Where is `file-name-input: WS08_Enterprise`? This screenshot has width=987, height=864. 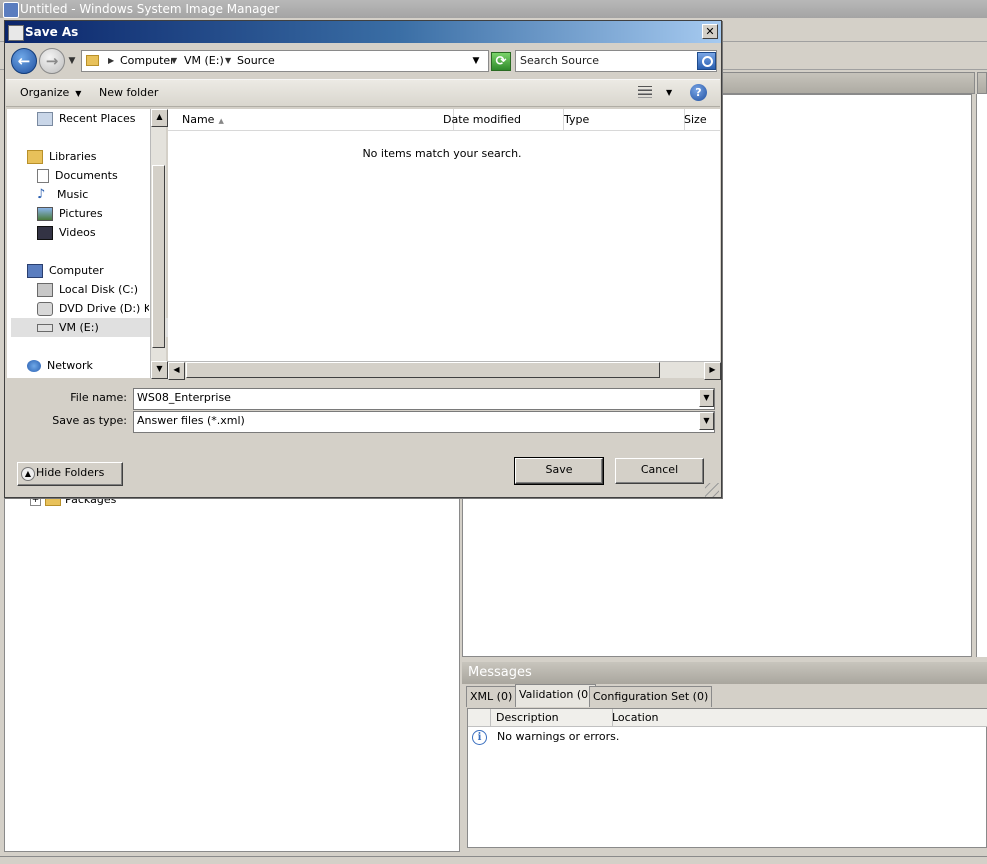 file-name-input: WS08_Enterprise is located at coordinates (184, 398).